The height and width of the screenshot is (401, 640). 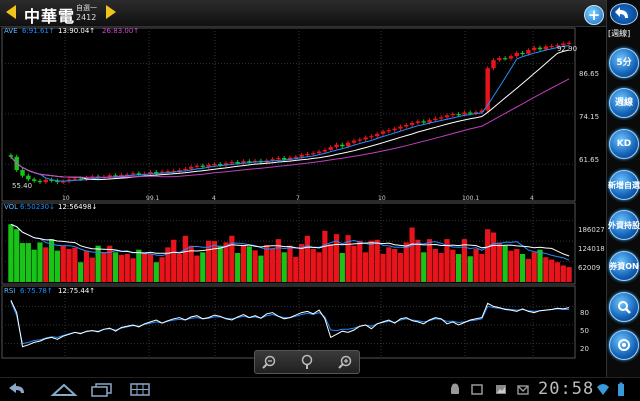 I want to click on kd-button: KD, so click(x=624, y=144).